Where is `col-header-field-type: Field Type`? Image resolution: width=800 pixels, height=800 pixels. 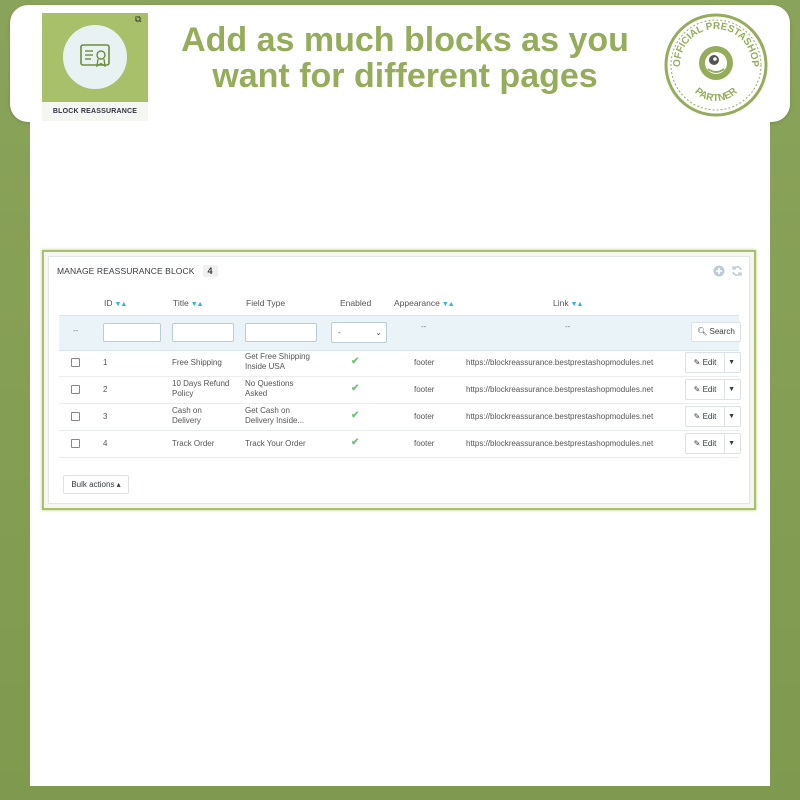
col-header-field-type: Field Type is located at coordinates (266, 303).